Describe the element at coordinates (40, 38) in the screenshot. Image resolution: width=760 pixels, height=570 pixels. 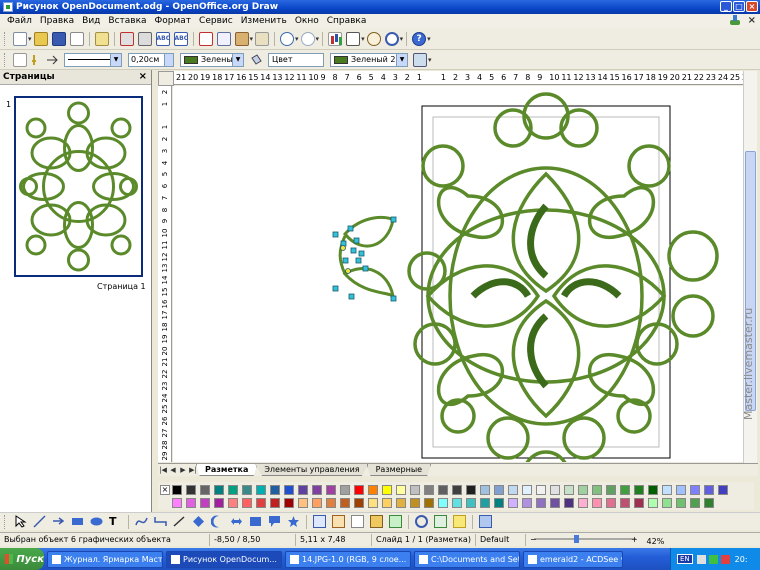
I see `open-icon` at that location.